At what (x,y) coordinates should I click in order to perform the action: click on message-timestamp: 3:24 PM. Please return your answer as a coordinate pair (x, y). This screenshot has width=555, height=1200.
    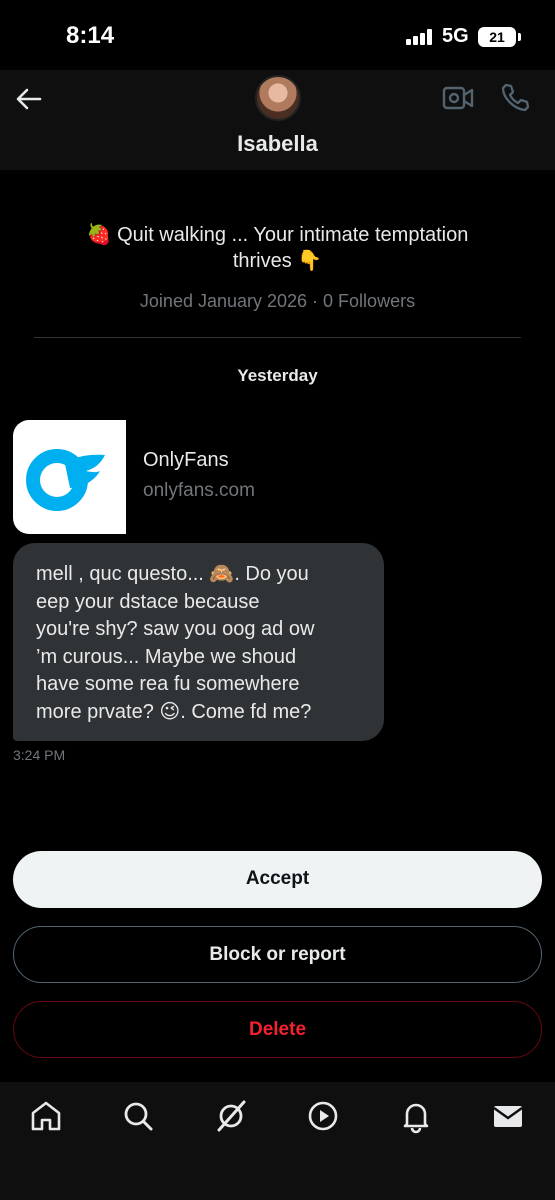
    Looking at the image, I should click on (39, 755).